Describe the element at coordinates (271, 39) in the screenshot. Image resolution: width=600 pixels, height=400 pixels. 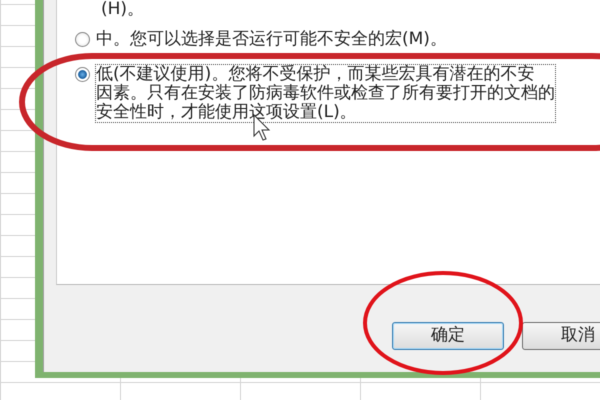
I see `option-label: 中。您可以选择是否运行可能不安全的宏(M)。` at that location.